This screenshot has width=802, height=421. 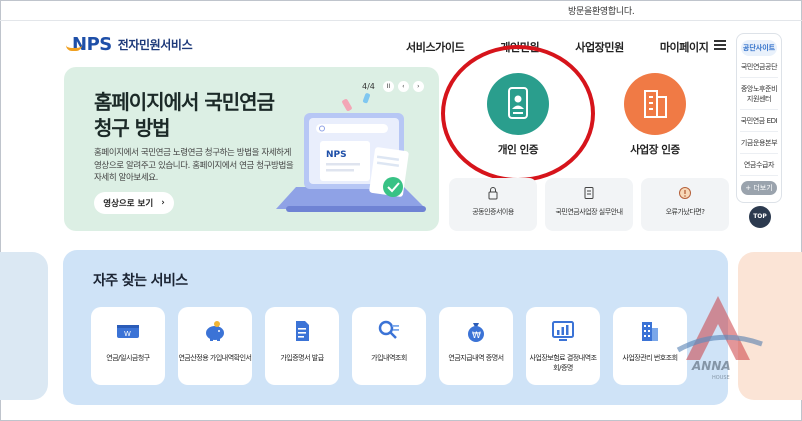 I want to click on service-card-payment-certificate: ₩ 연금지급내역 증명서, so click(x=476, y=346).